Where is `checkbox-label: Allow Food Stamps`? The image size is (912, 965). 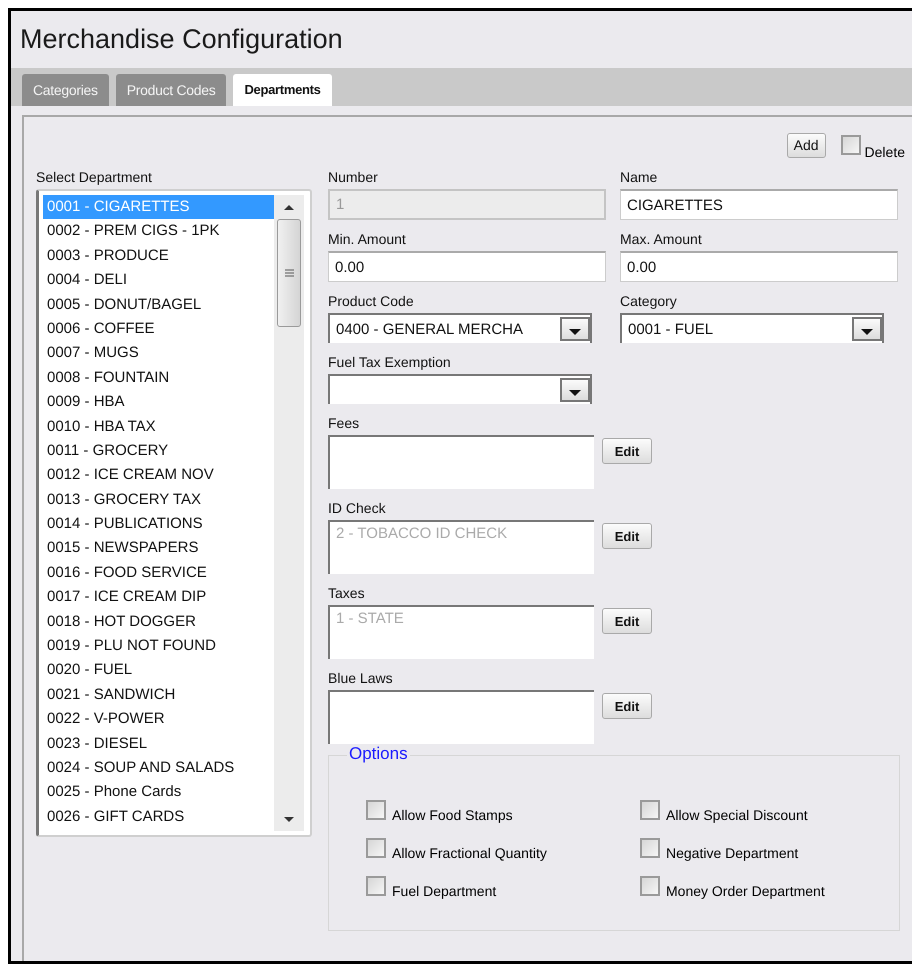 checkbox-label: Allow Food Stamps is located at coordinates (452, 815).